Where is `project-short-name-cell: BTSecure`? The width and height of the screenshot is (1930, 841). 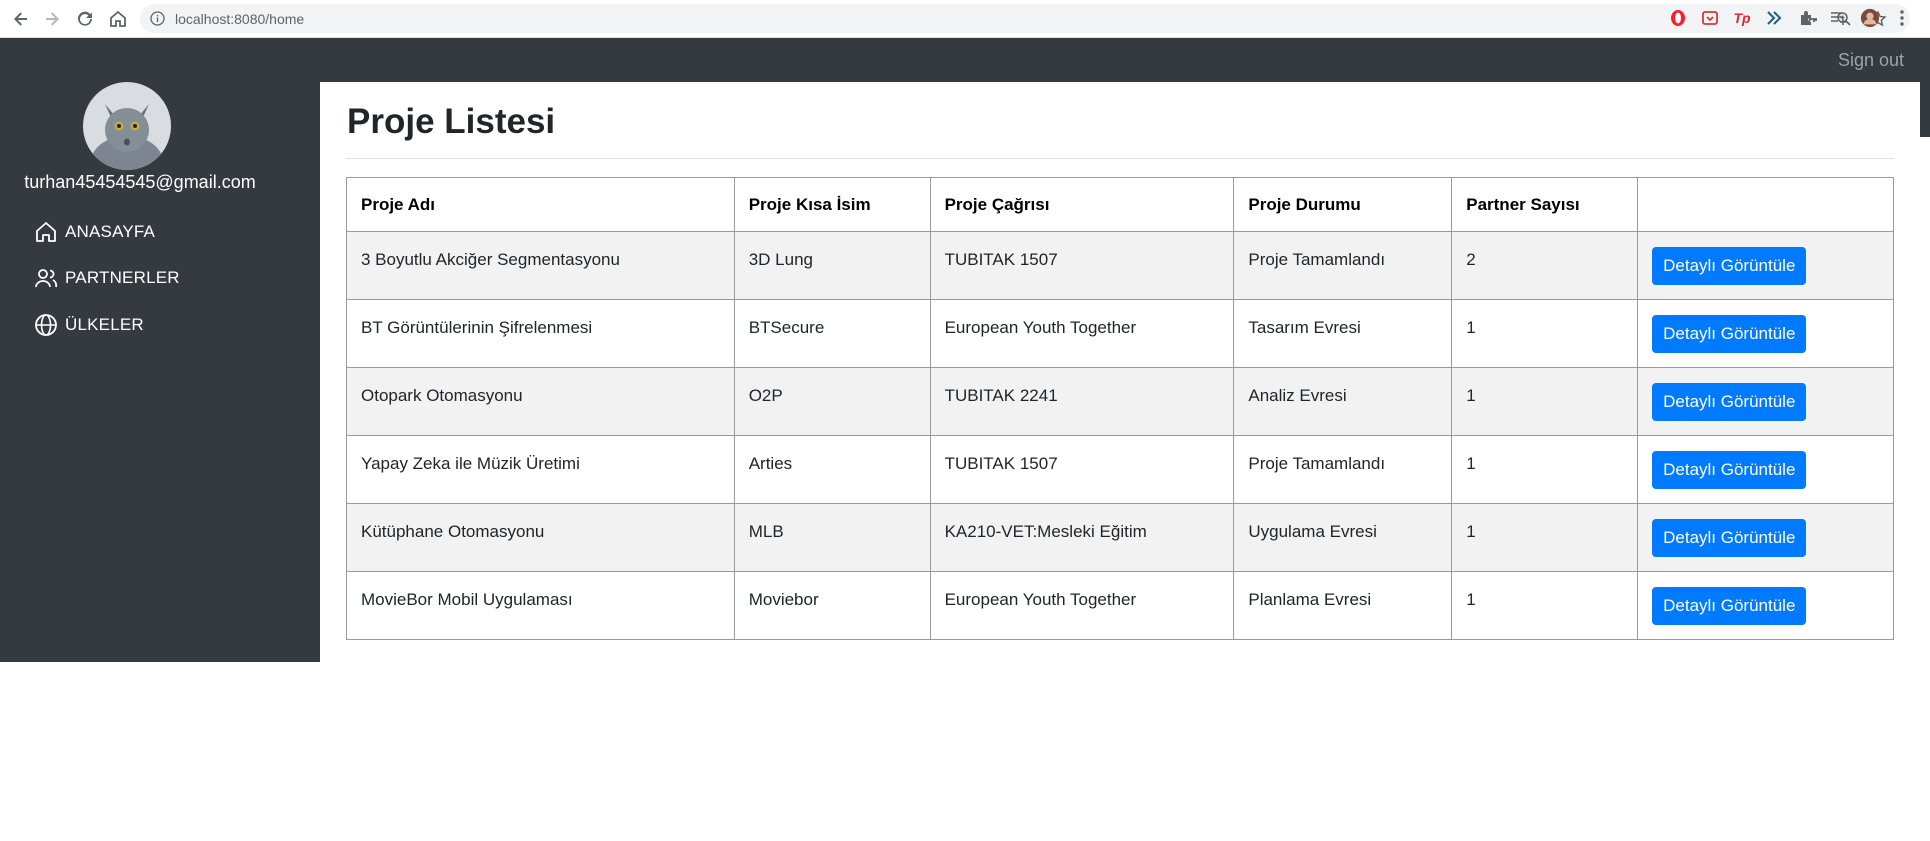 project-short-name-cell: BTSecure is located at coordinates (832, 333).